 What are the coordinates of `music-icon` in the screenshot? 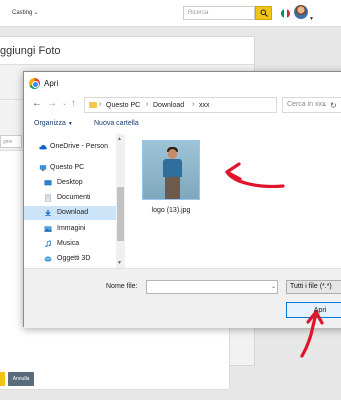 It's located at (48, 243).